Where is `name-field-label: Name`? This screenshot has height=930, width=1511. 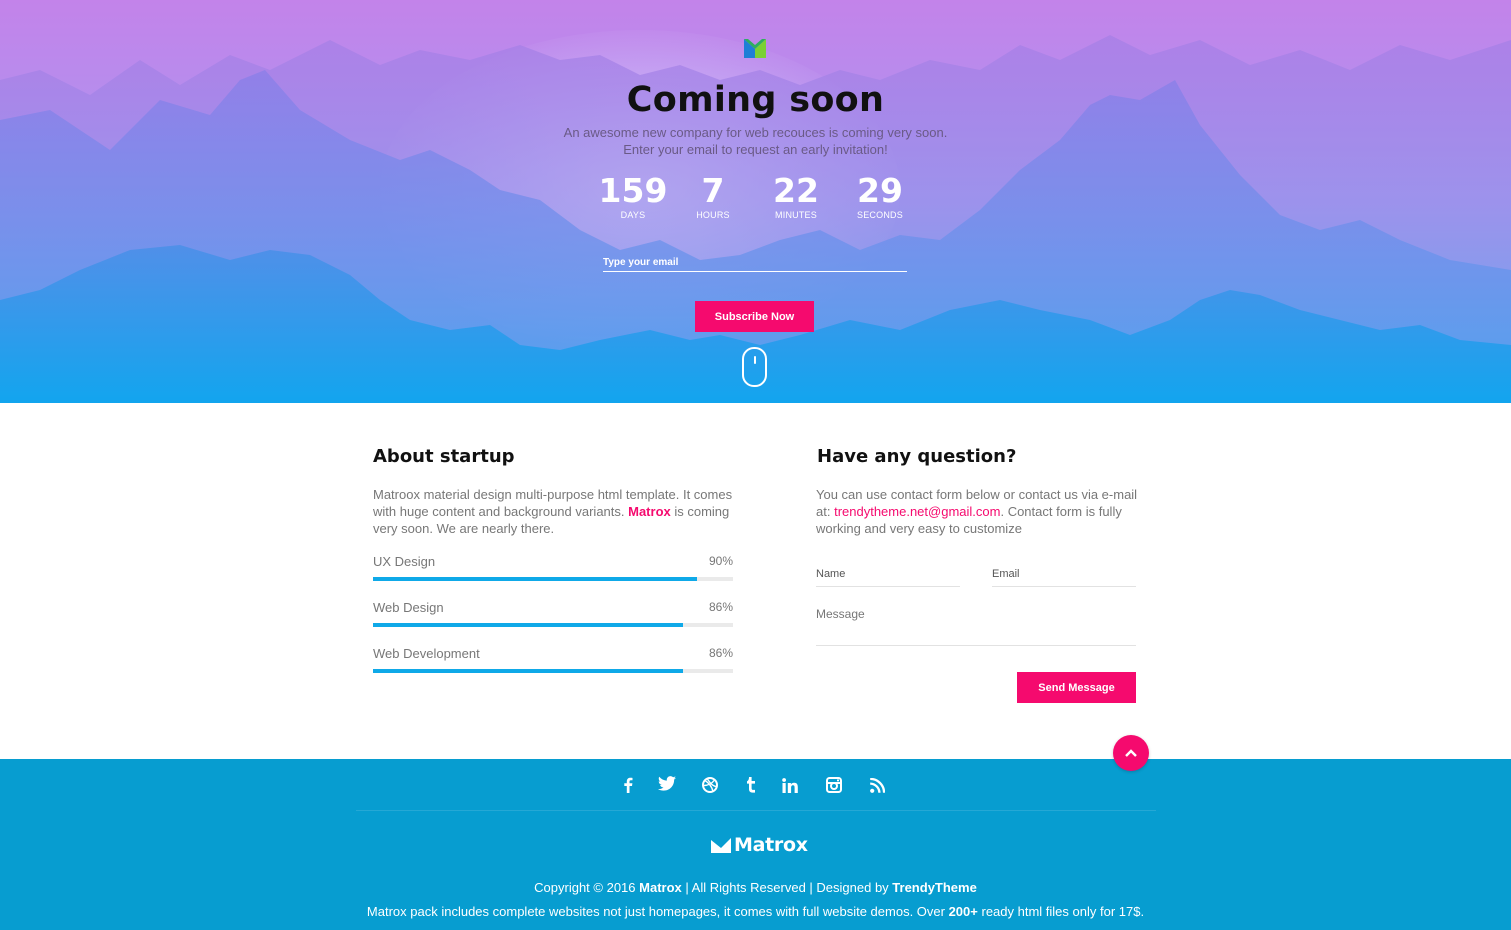
name-field-label: Name is located at coordinates (830, 574).